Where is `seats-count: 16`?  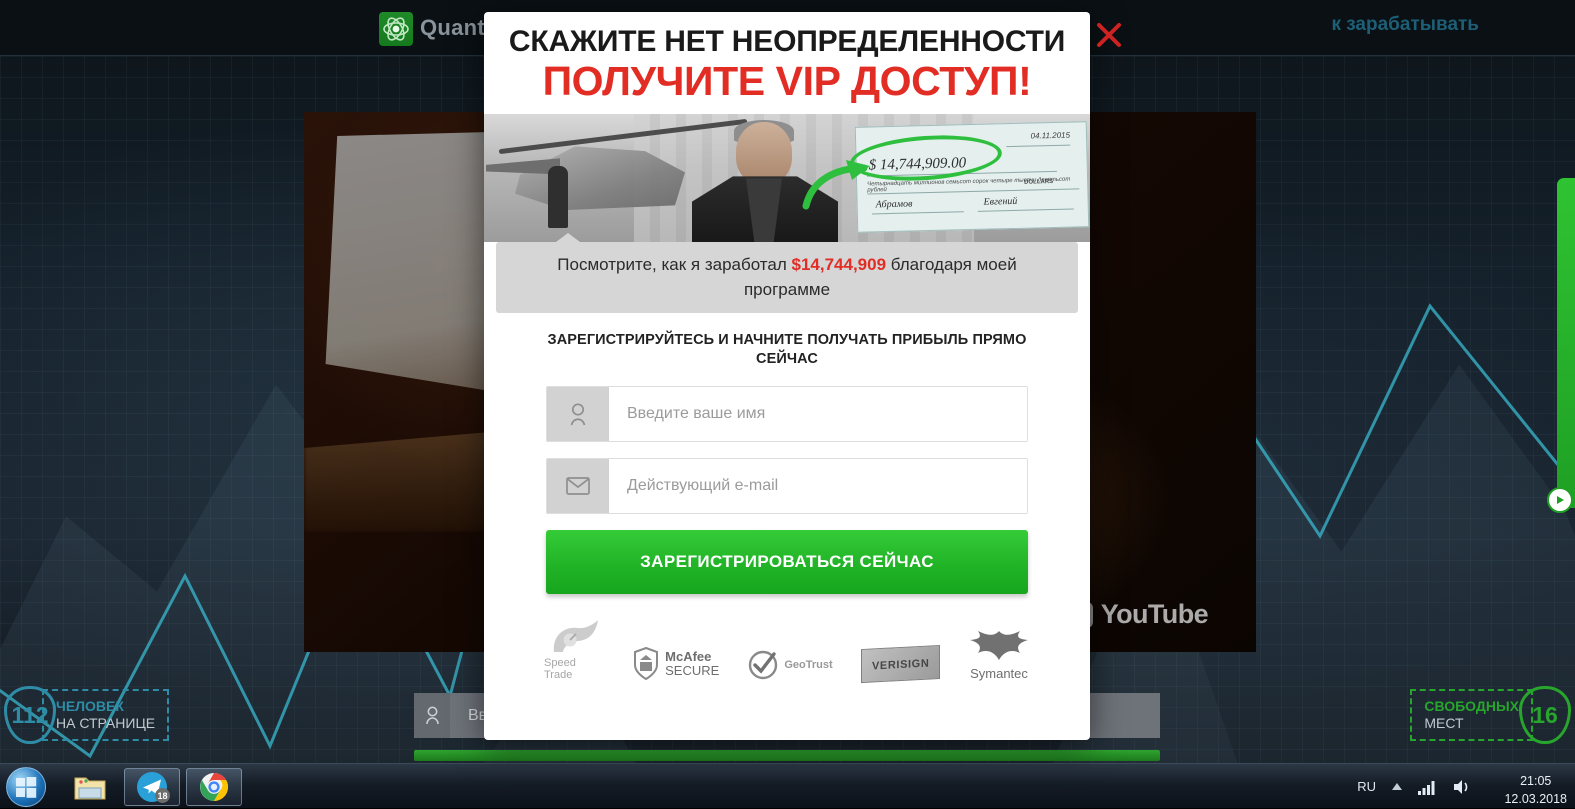
seats-count: 16 is located at coordinates (1545, 714).